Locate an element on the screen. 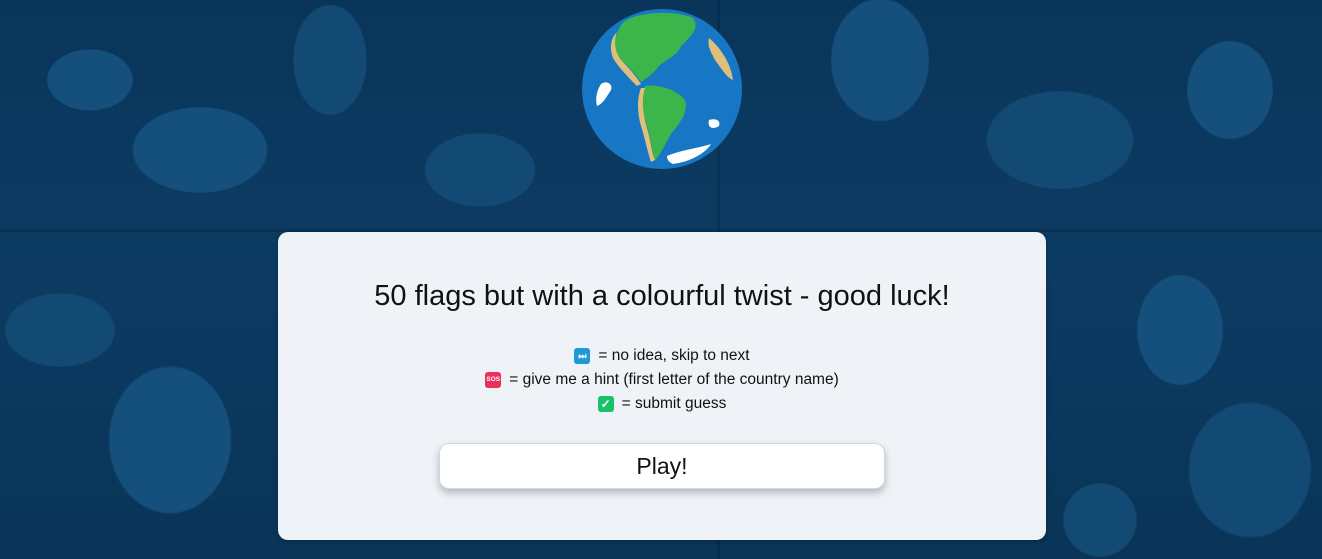  legend-text-skip: = no idea, skip to next is located at coordinates (674, 355).